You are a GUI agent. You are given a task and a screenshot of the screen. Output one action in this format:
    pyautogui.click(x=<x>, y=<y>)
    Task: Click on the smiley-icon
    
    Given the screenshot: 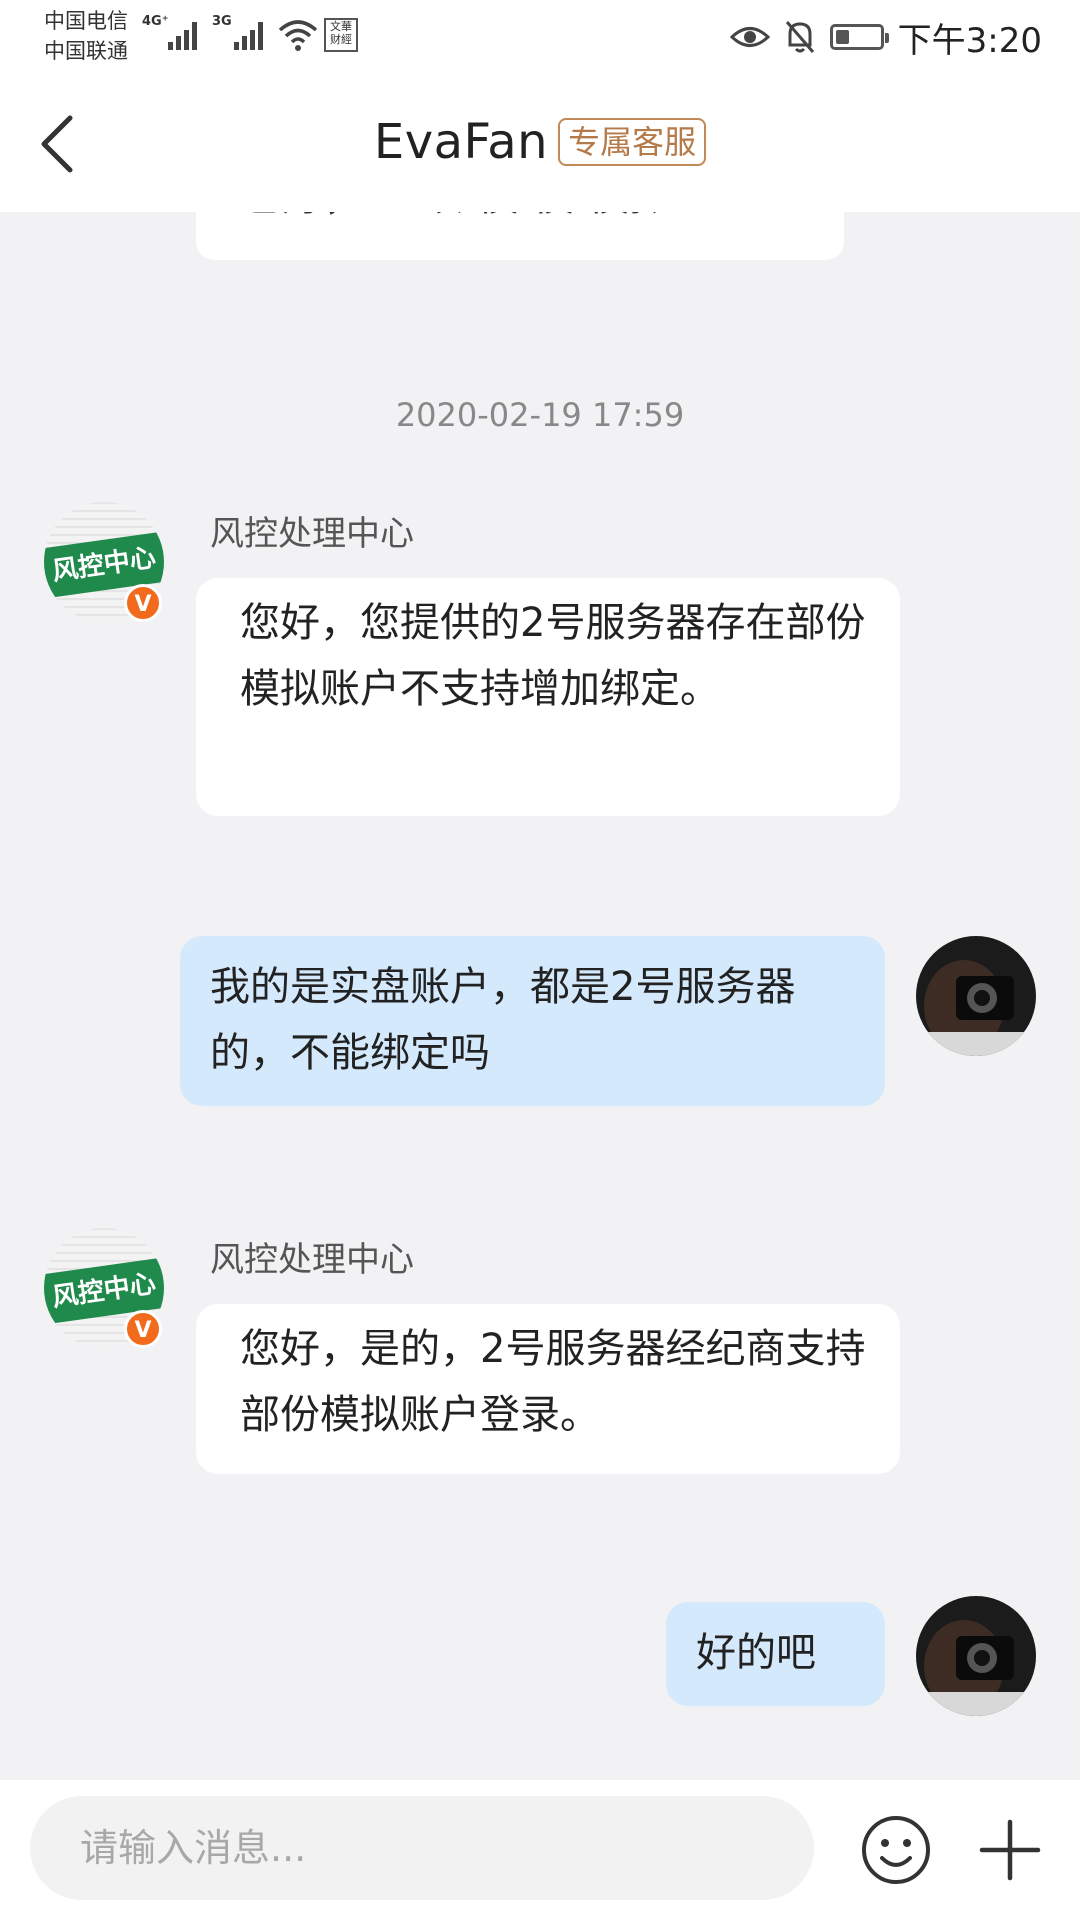 What is the action you would take?
    pyautogui.click(x=896, y=1850)
    